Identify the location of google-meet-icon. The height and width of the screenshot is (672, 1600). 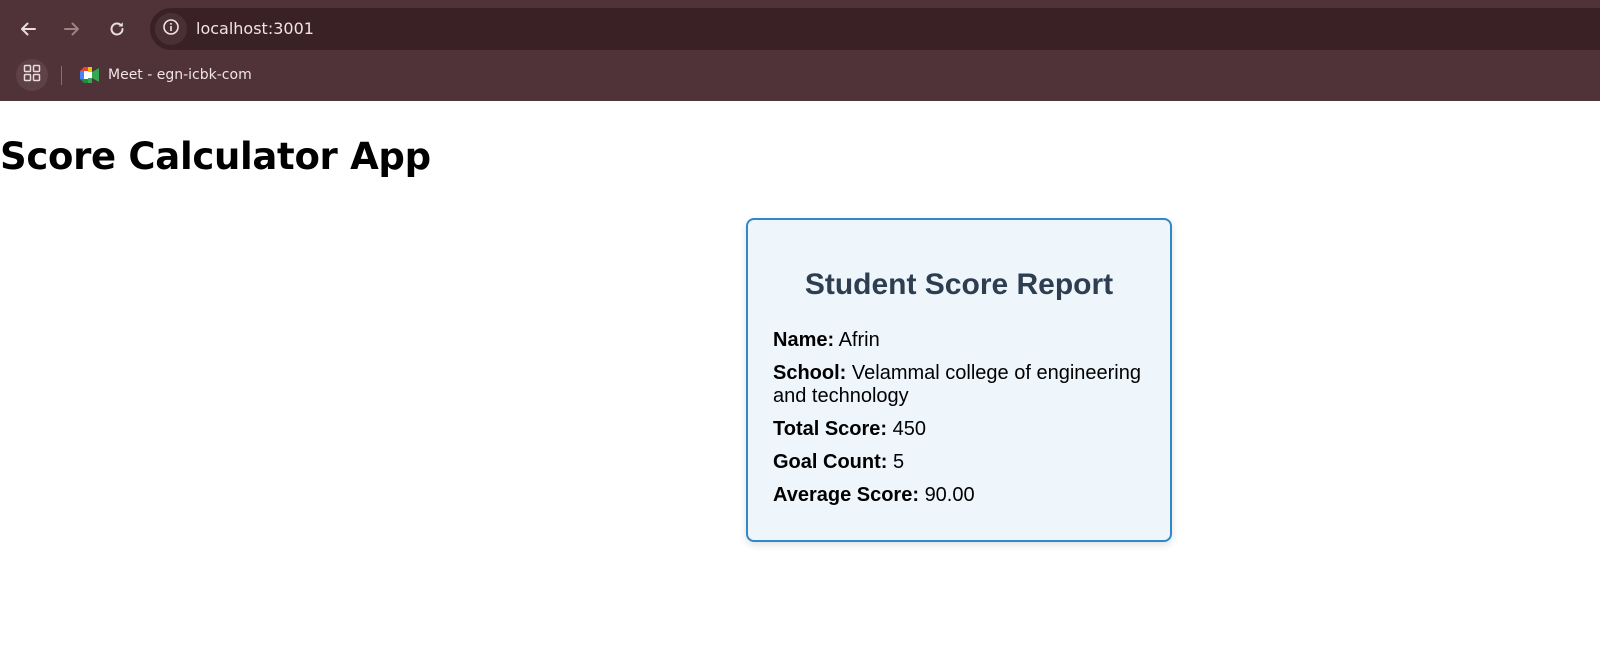
(89, 75).